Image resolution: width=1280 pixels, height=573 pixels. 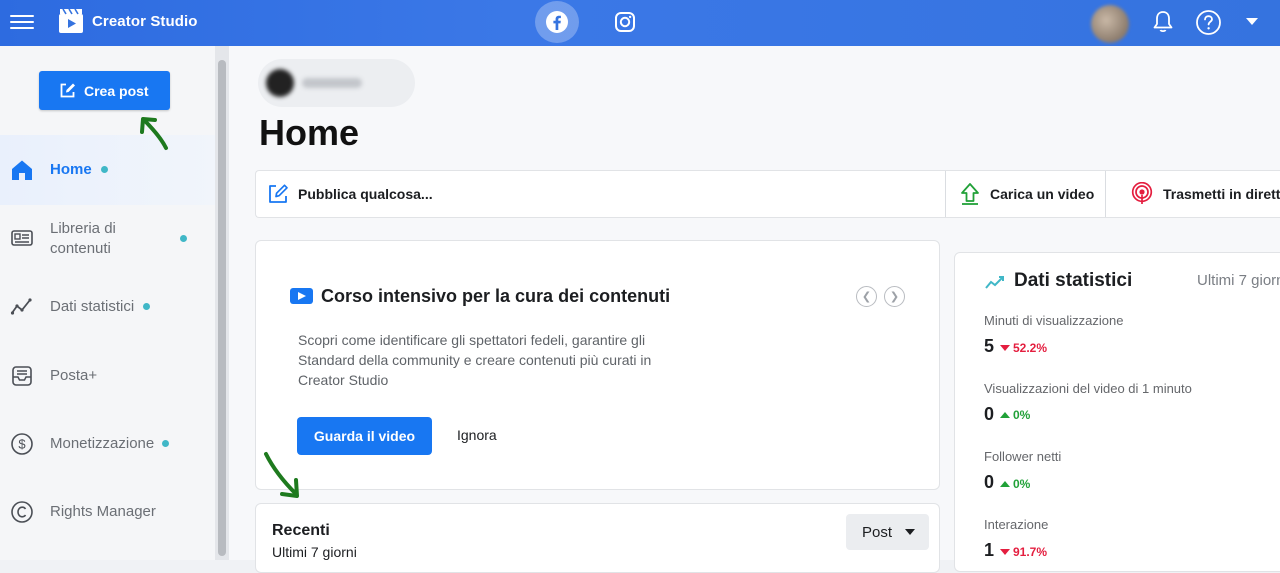 What do you see at coordinates (22, 22) in the screenshot?
I see `menu-icon` at bounding box center [22, 22].